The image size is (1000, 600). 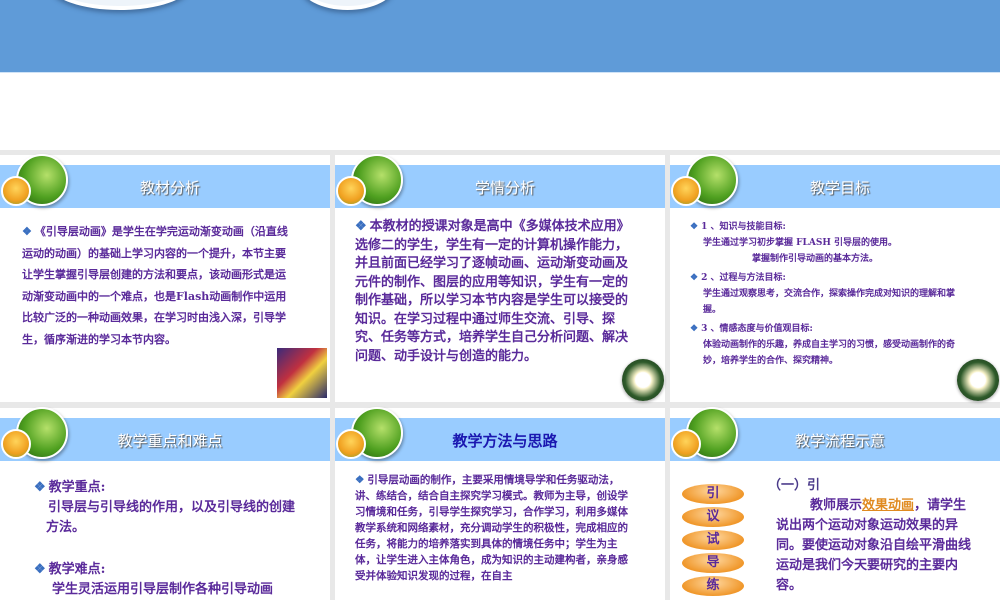 What do you see at coordinates (77, 487) in the screenshot?
I see `key-heading: 教学重点:` at bounding box center [77, 487].